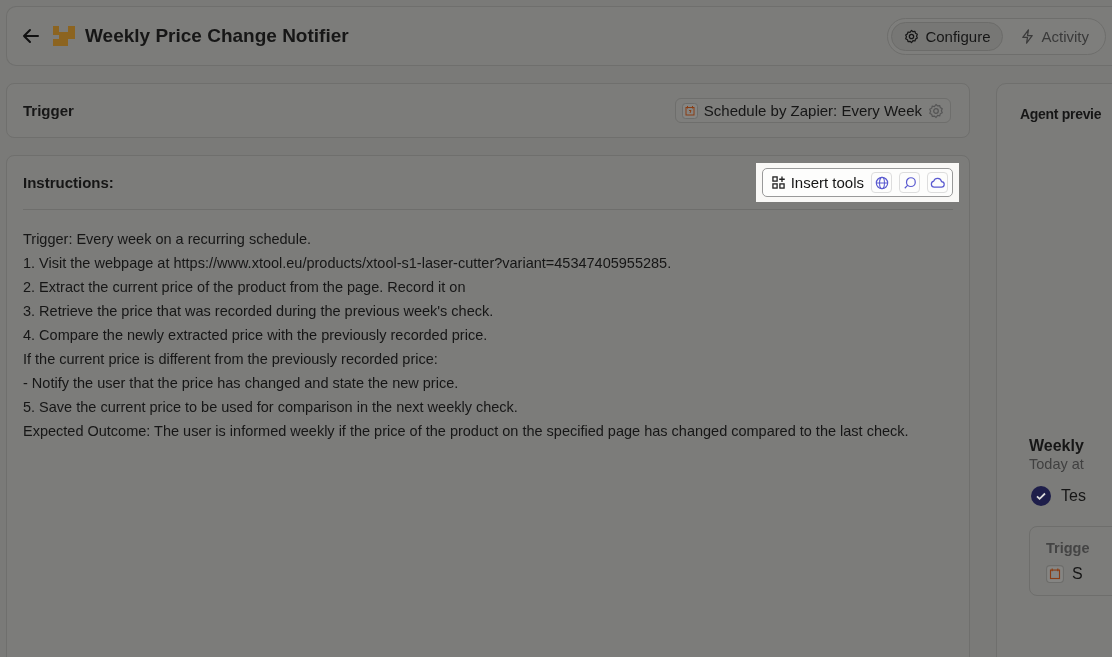 This screenshot has width=1112, height=657. What do you see at coordinates (231, 359) in the screenshot?
I see `instruction-line: If the current price is different from the previously recorded price:` at bounding box center [231, 359].